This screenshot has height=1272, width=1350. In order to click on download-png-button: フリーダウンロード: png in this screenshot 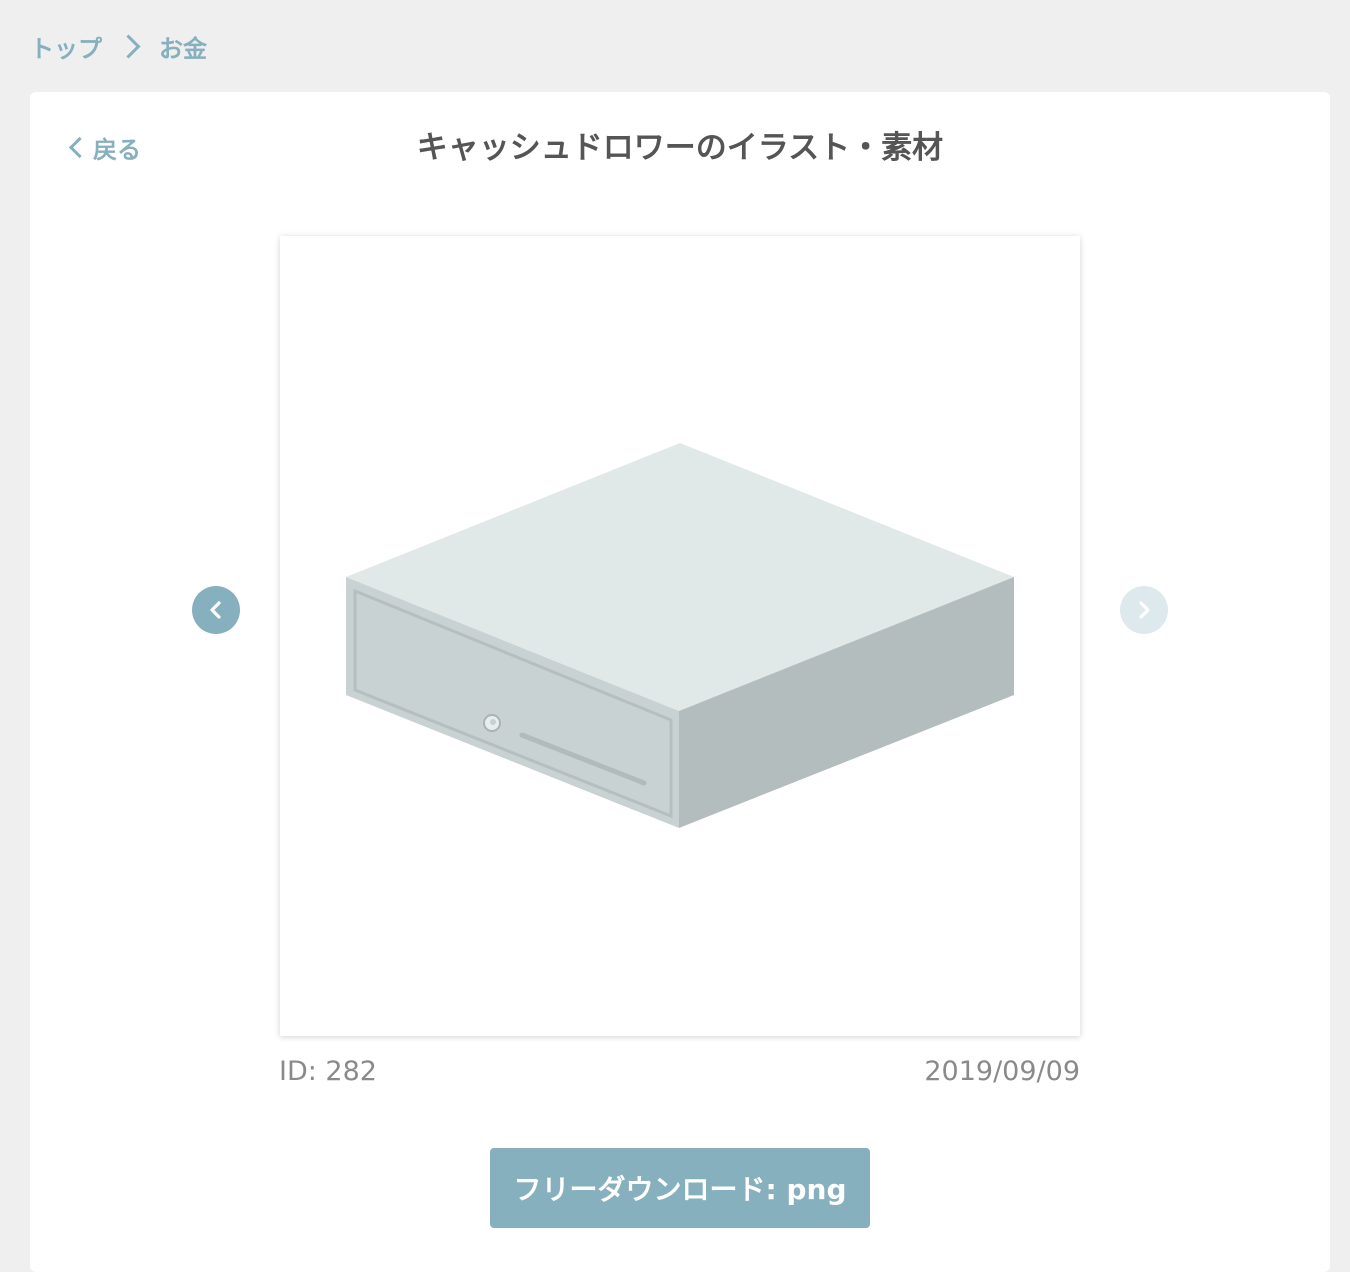, I will do `click(680, 1188)`.